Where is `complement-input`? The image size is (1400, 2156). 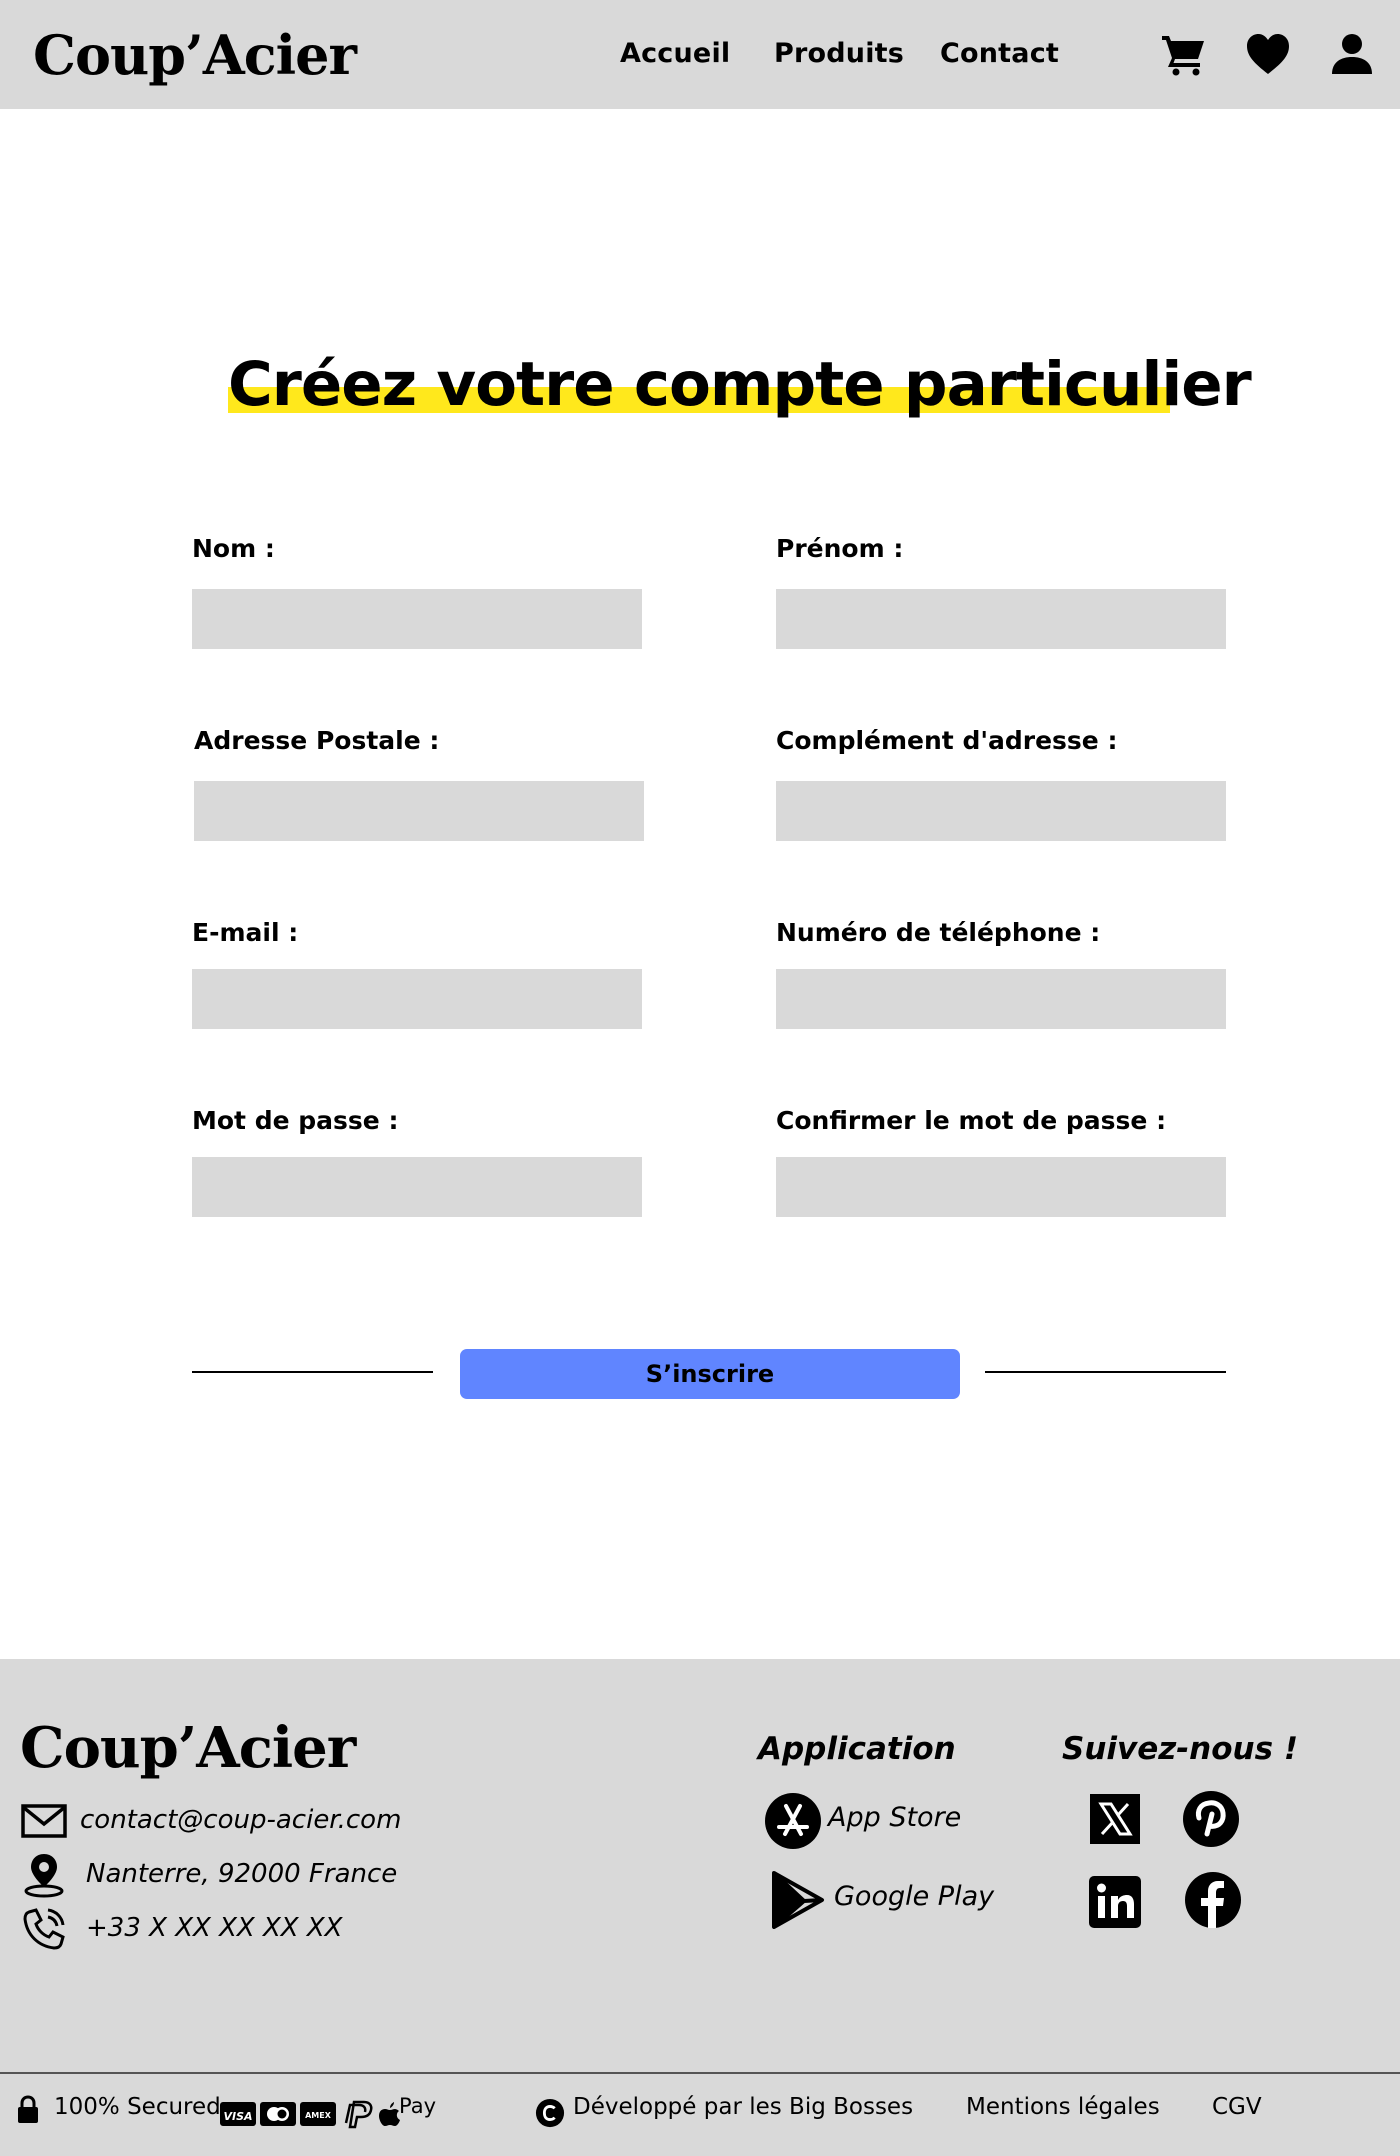
complement-input is located at coordinates (1001, 811).